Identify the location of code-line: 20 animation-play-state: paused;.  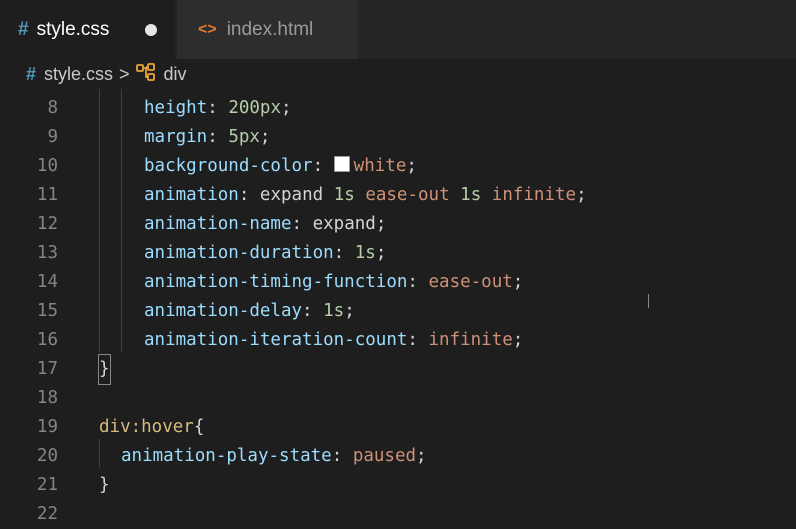
(398, 456).